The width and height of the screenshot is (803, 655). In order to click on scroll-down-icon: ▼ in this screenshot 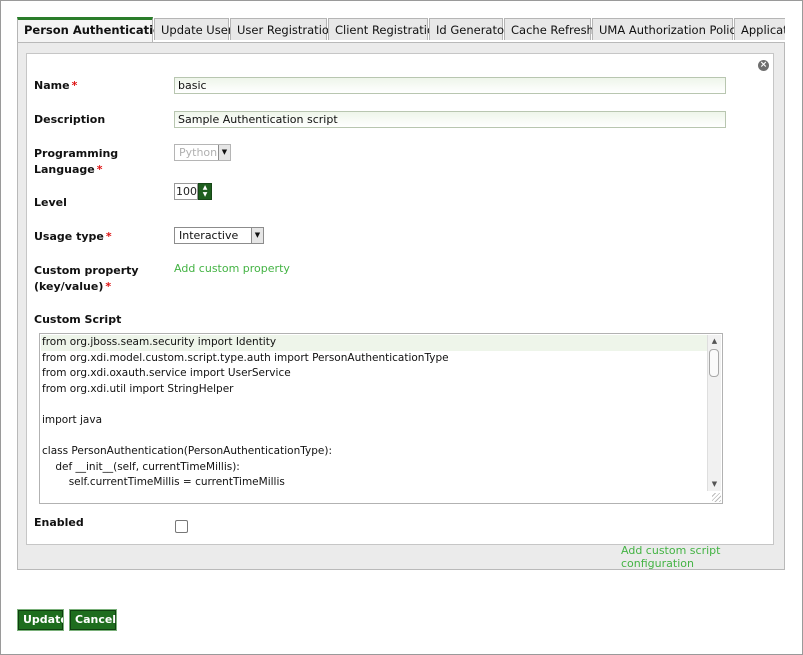, I will do `click(714, 484)`.